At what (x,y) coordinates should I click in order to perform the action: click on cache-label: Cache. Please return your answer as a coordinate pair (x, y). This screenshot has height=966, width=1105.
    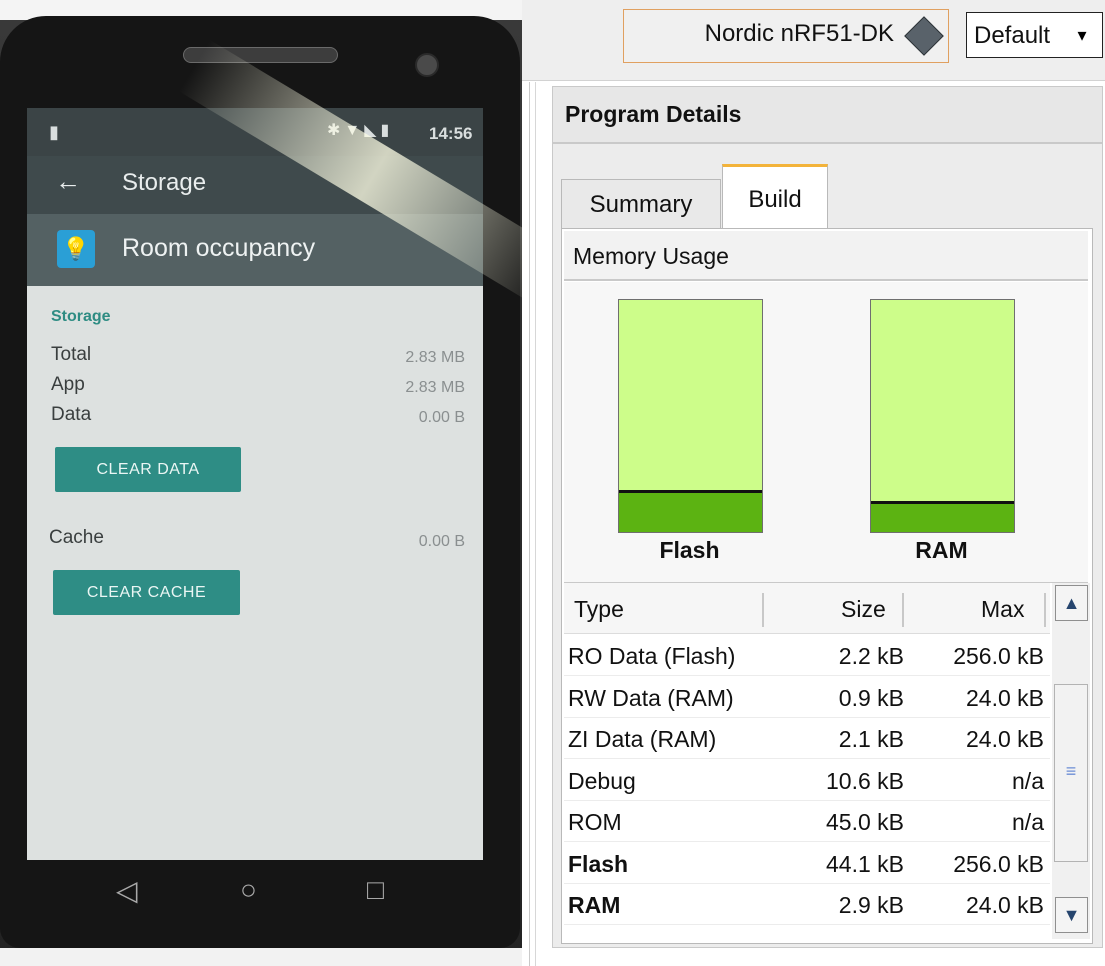
    Looking at the image, I should click on (76, 537).